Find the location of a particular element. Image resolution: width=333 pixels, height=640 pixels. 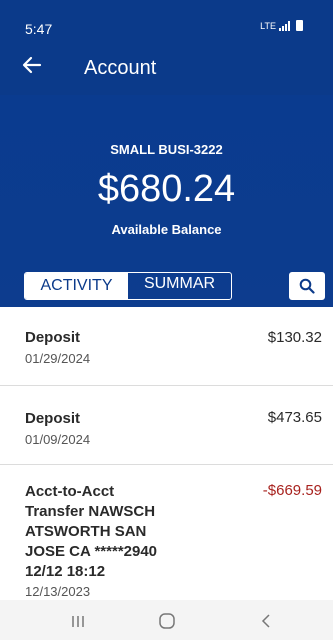

transaction-amount: -$669.59 is located at coordinates (292, 490).